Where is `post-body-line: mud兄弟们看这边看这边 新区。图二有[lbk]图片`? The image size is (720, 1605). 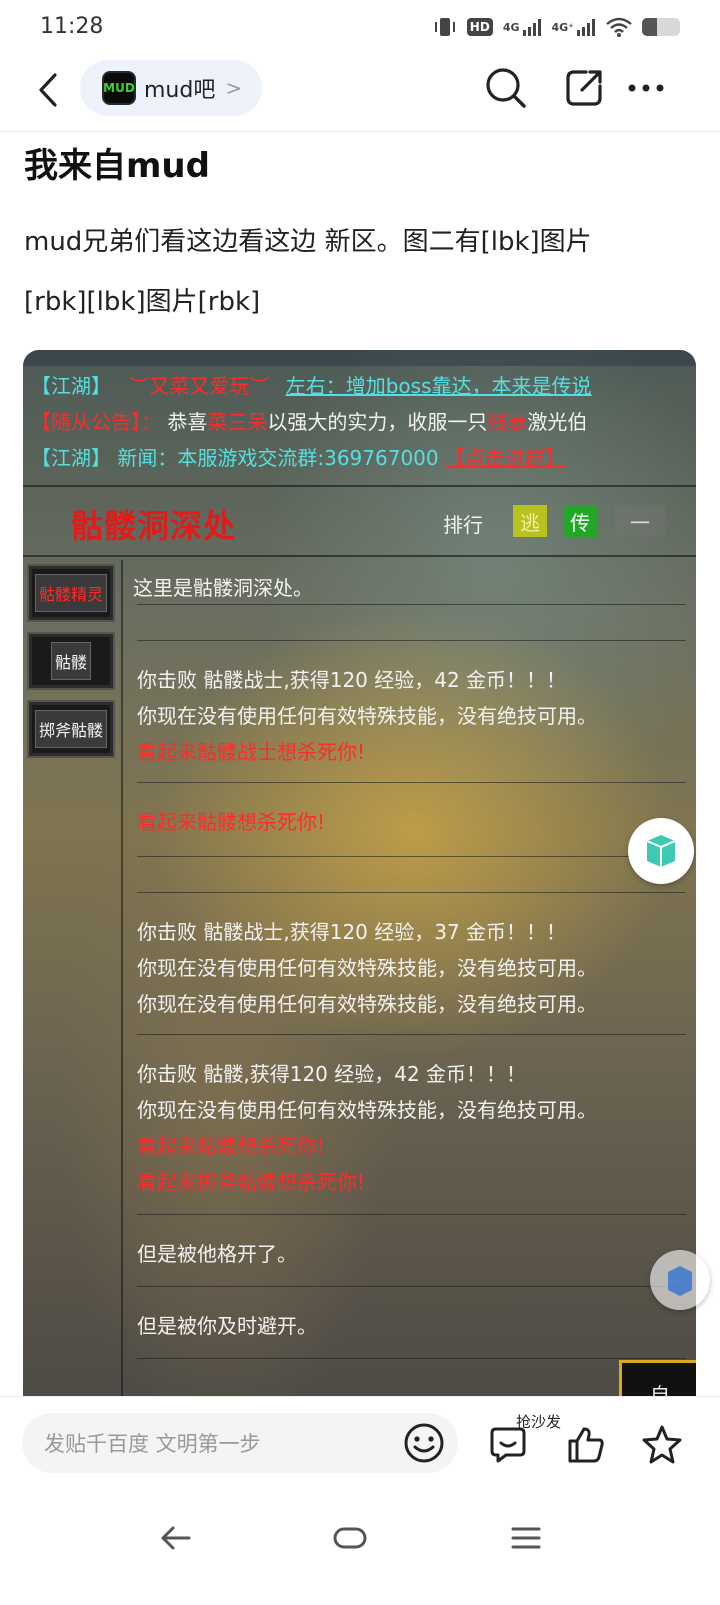 post-body-line: mud兄弟们看这边看这边 新区。图二有[lbk]图片 is located at coordinates (308, 242).